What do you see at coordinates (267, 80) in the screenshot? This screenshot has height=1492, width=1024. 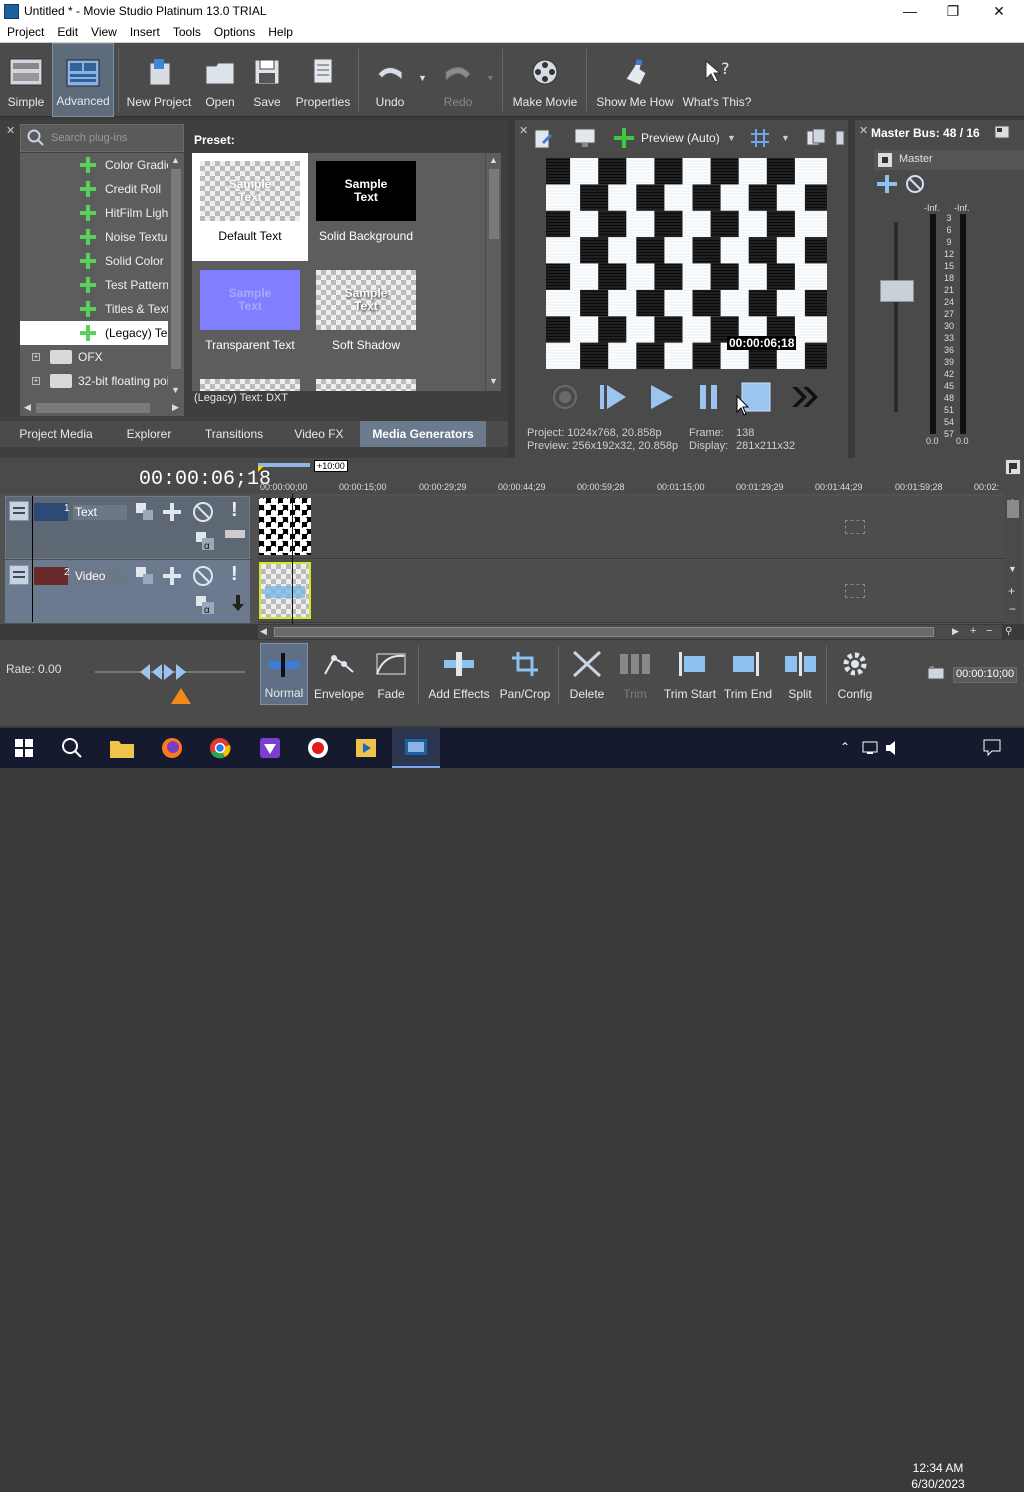 I see `save-button: Save` at bounding box center [267, 80].